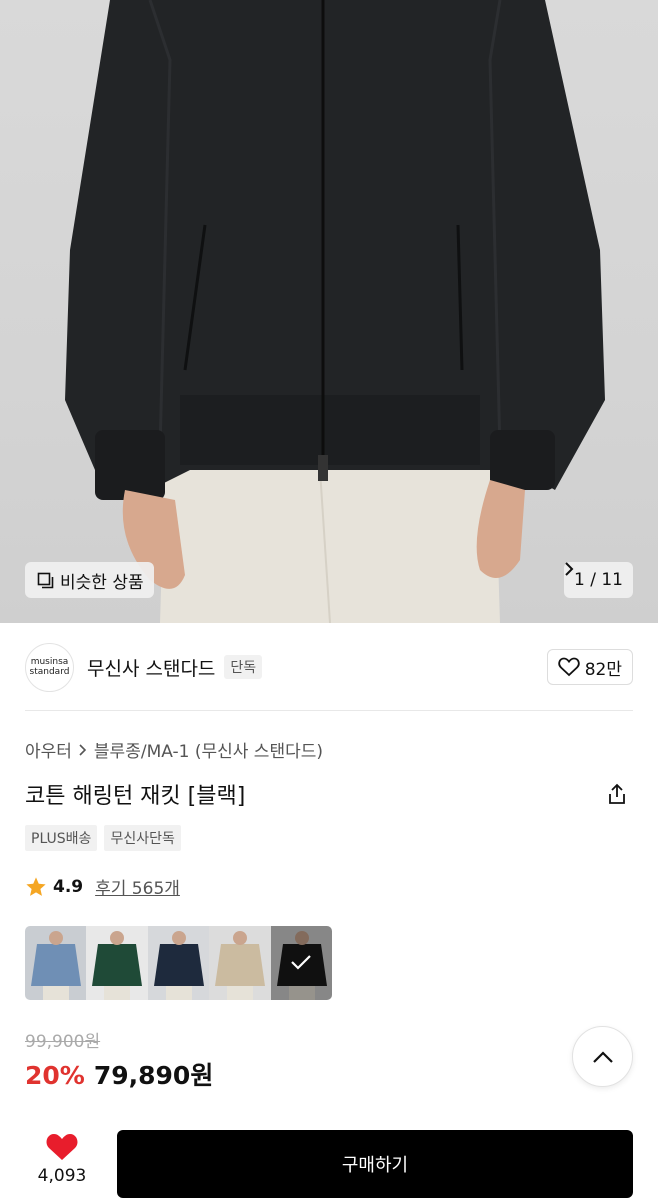  I want to click on buy-button: 구매하기, so click(375, 1164).